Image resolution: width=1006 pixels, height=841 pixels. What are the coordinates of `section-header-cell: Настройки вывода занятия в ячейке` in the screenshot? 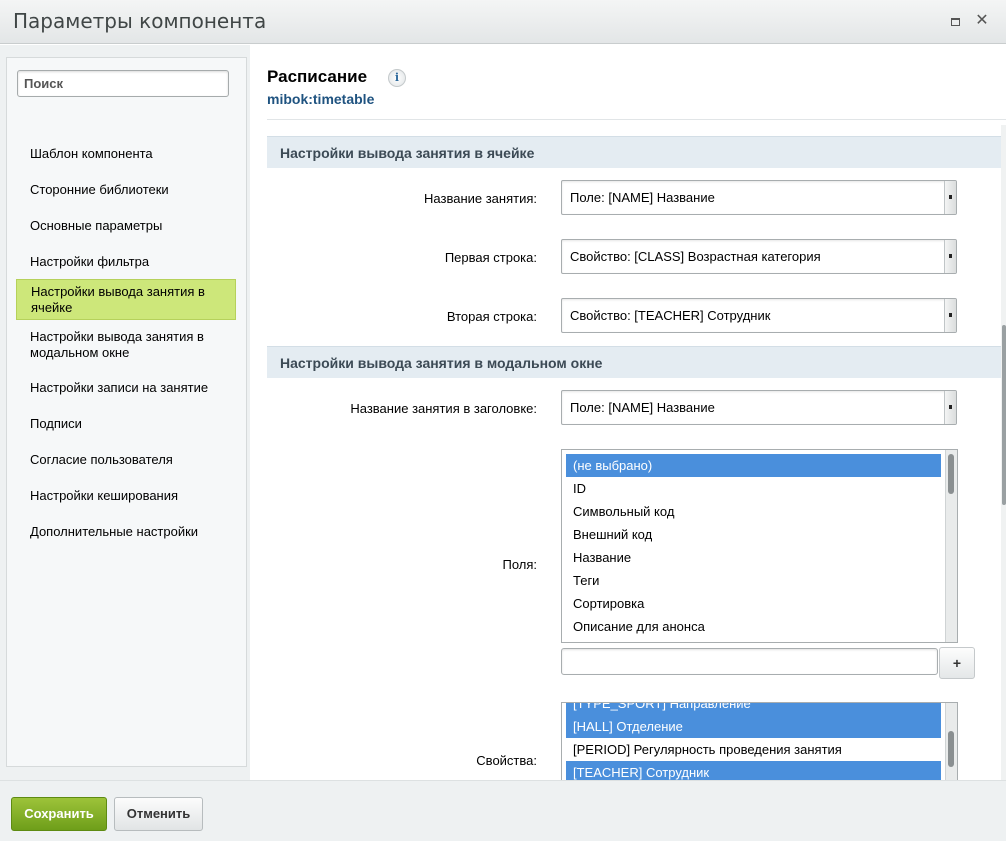 It's located at (634, 152).